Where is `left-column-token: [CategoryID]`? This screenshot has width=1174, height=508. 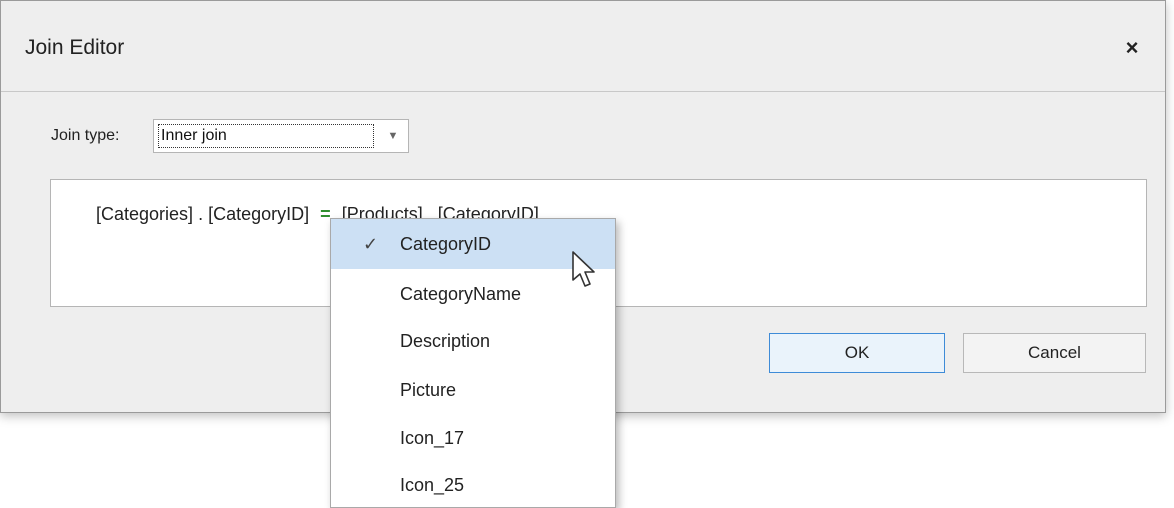
left-column-token: [CategoryID] is located at coordinates (258, 214).